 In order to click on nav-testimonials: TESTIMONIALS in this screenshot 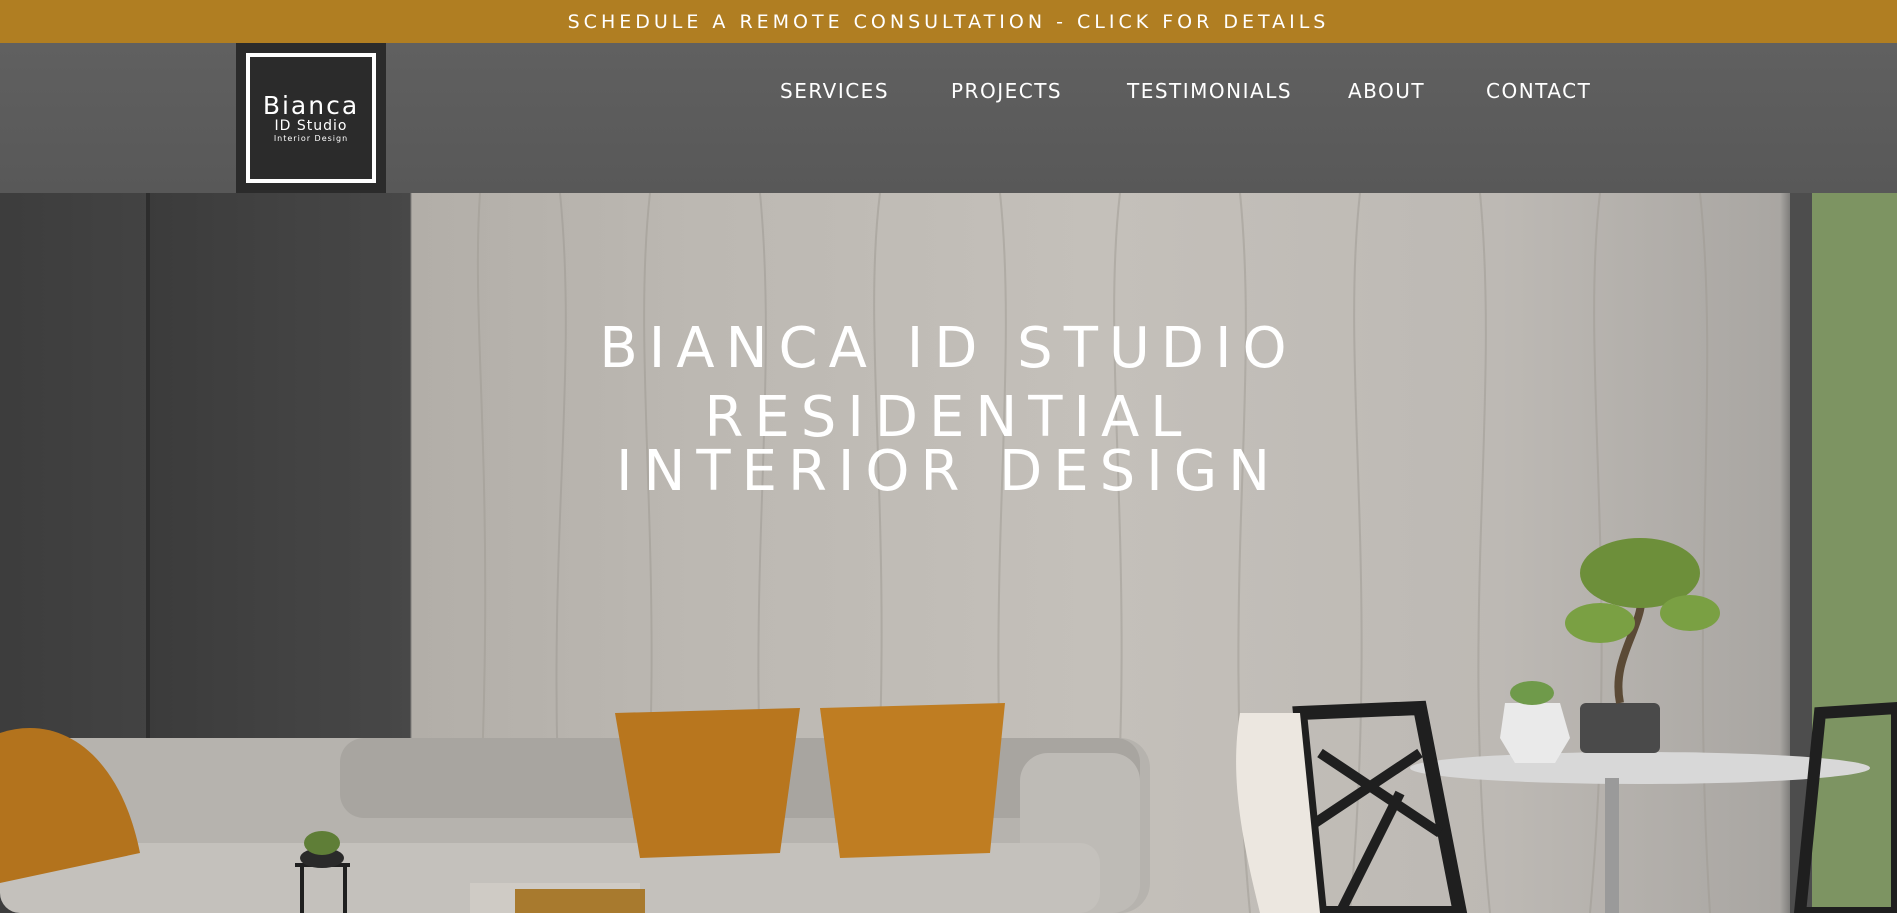, I will do `click(1209, 91)`.